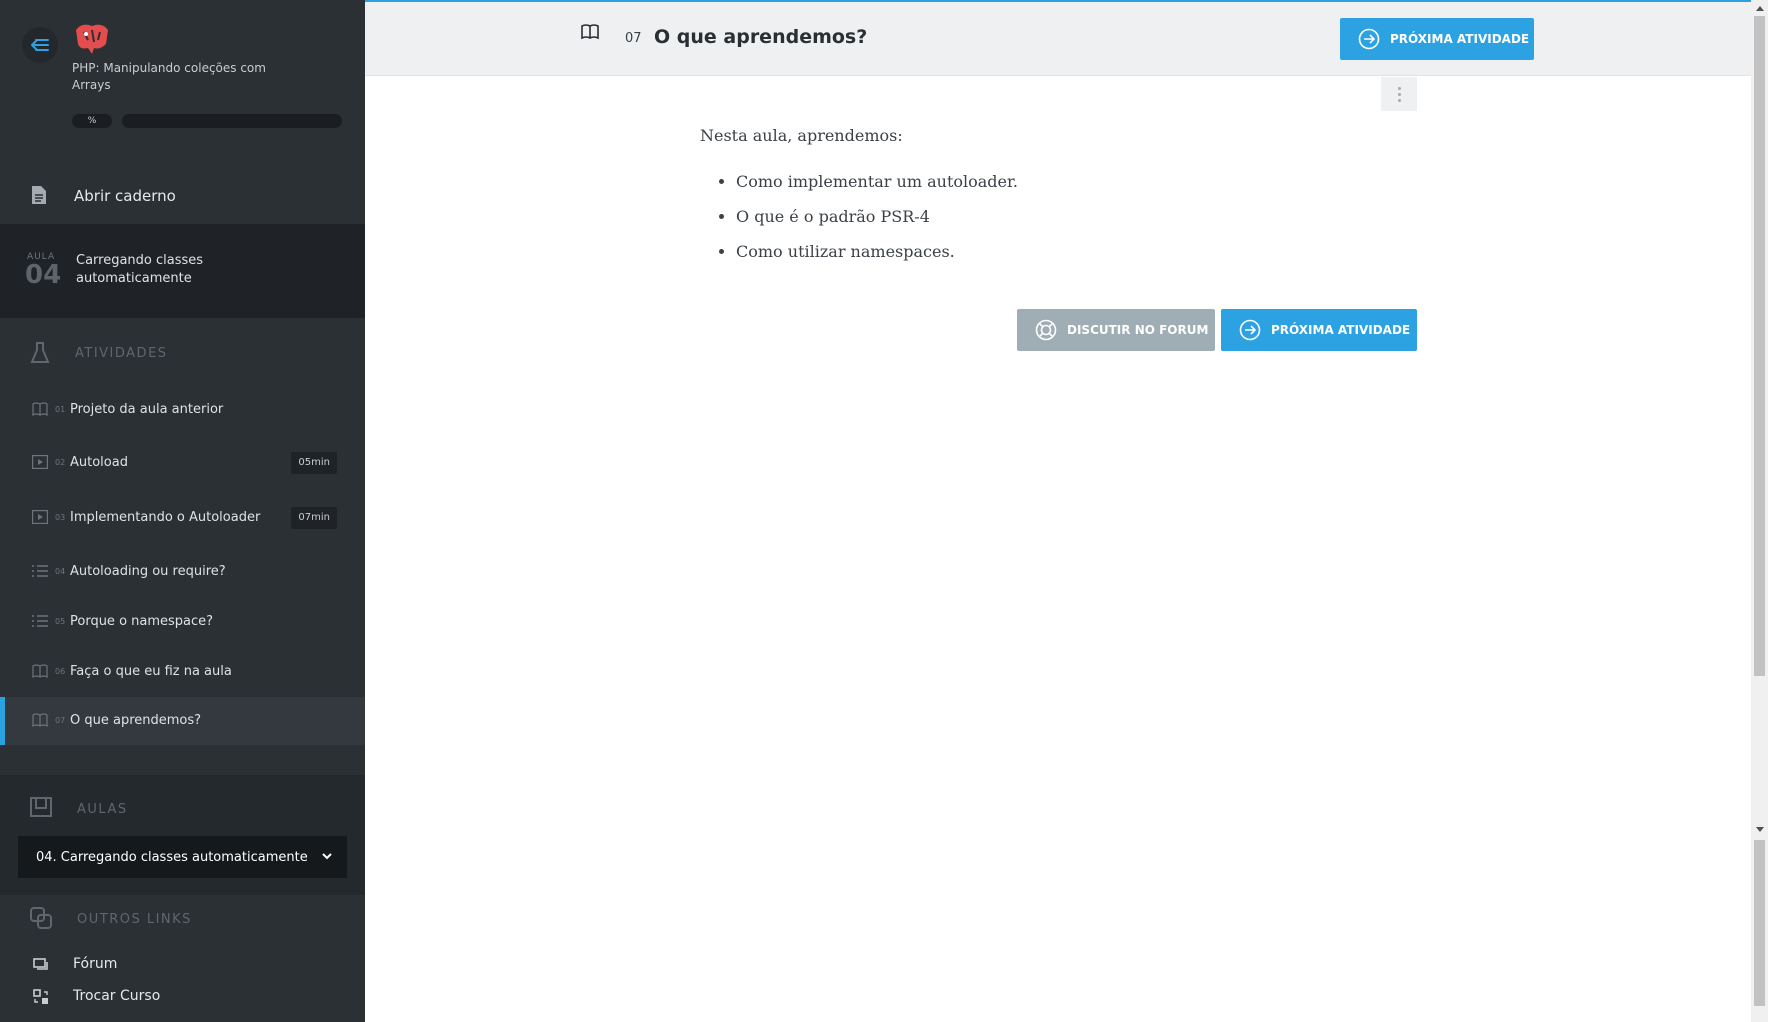 The image size is (1768, 1022). Describe the element at coordinates (761, 37) in the screenshot. I see `page-title: O que aprendemos?` at that location.